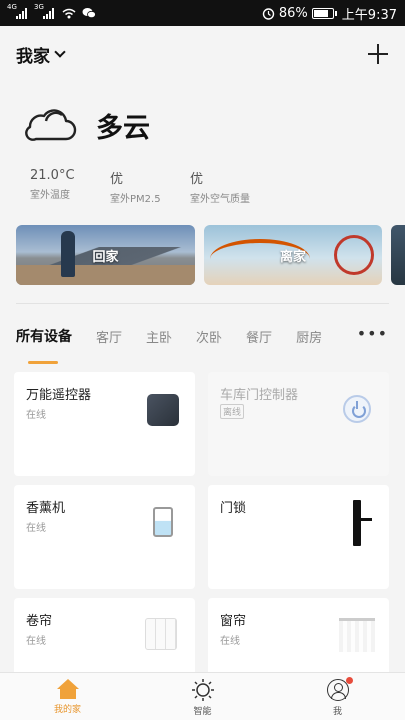 This screenshot has height=720, width=405. What do you see at coordinates (378, 54) in the screenshot?
I see `add-device-button` at bounding box center [378, 54].